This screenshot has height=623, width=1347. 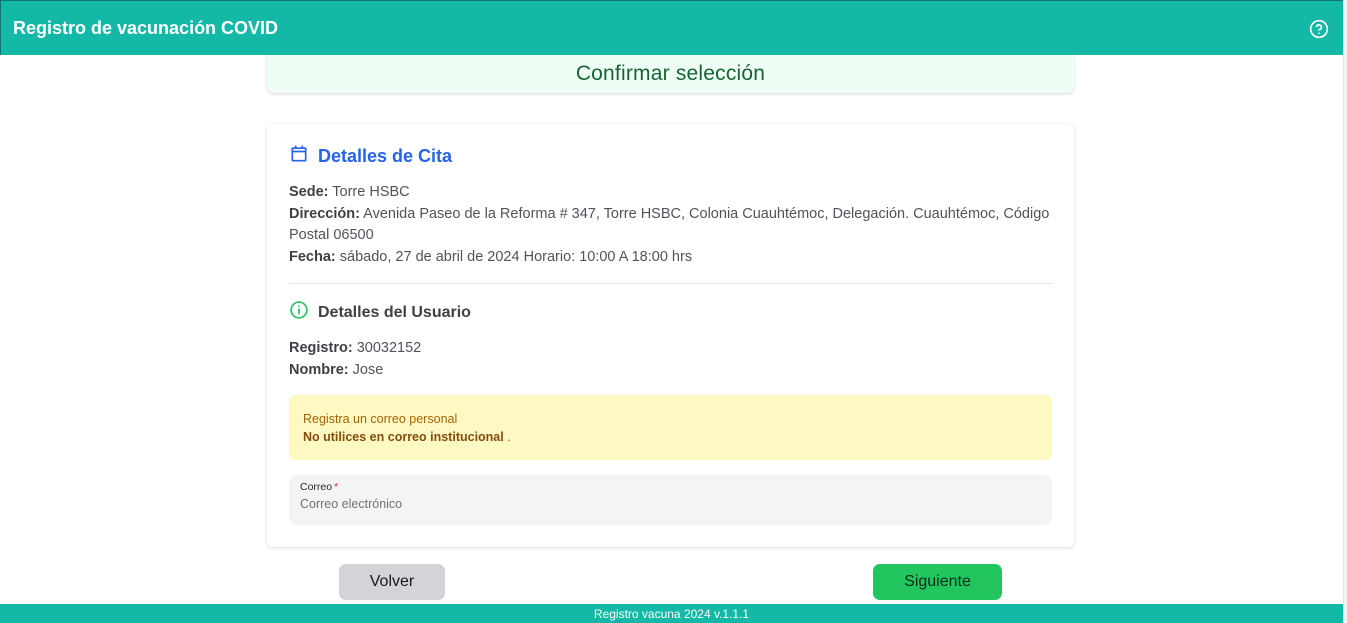 I want to click on usuario-section-header: Detalles del Usuario, so click(x=380, y=312).